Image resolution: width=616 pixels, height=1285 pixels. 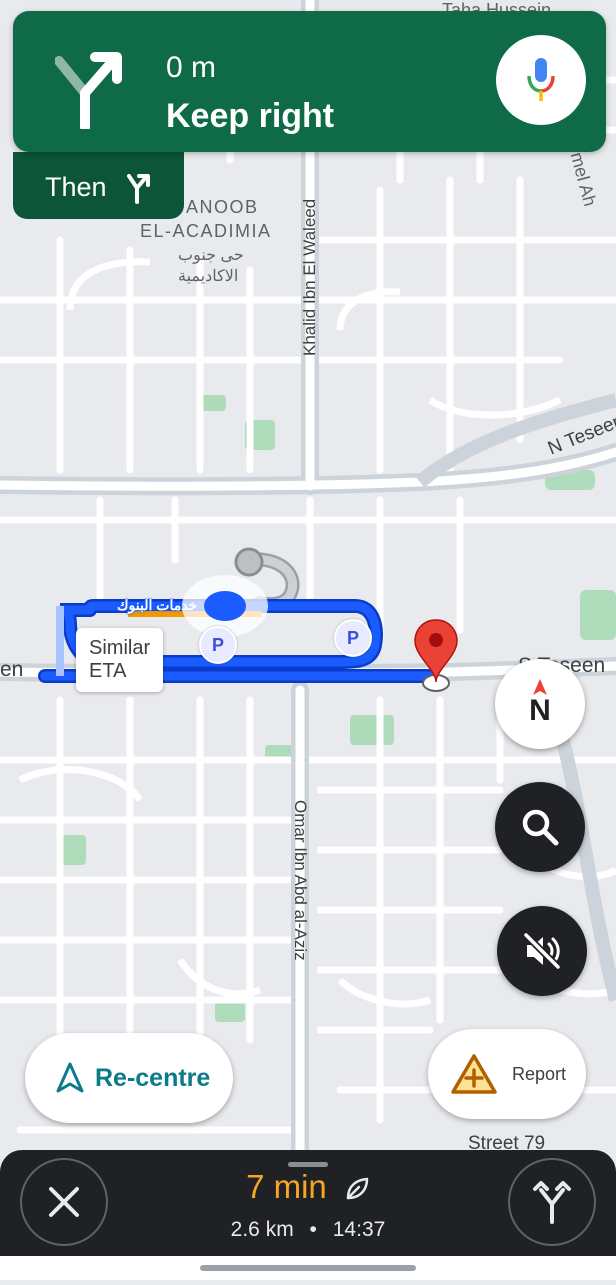 I want to click on voice-search-button, so click(x=541, y=80).